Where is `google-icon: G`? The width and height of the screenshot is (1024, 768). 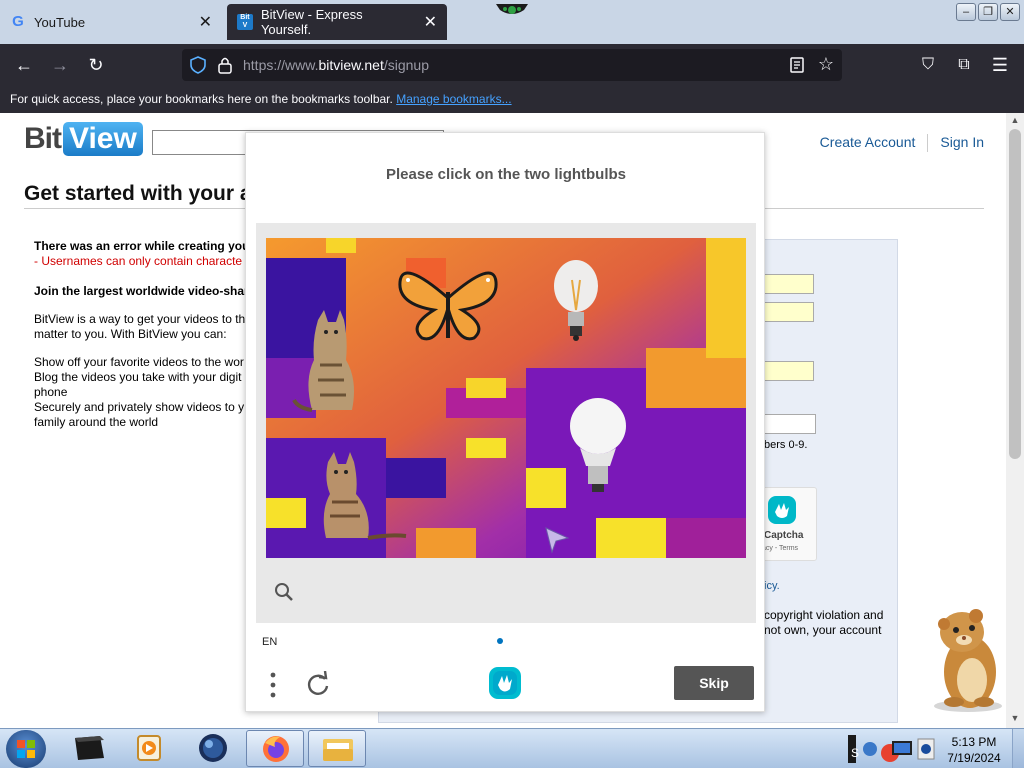
google-icon: G is located at coordinates (18, 21).